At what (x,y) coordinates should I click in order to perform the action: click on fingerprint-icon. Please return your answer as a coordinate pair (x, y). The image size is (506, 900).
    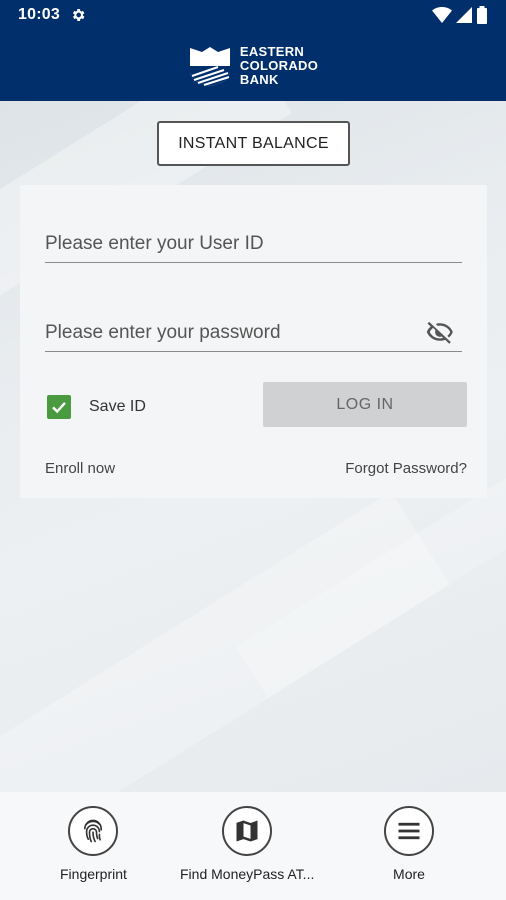
    Looking at the image, I should click on (93, 831).